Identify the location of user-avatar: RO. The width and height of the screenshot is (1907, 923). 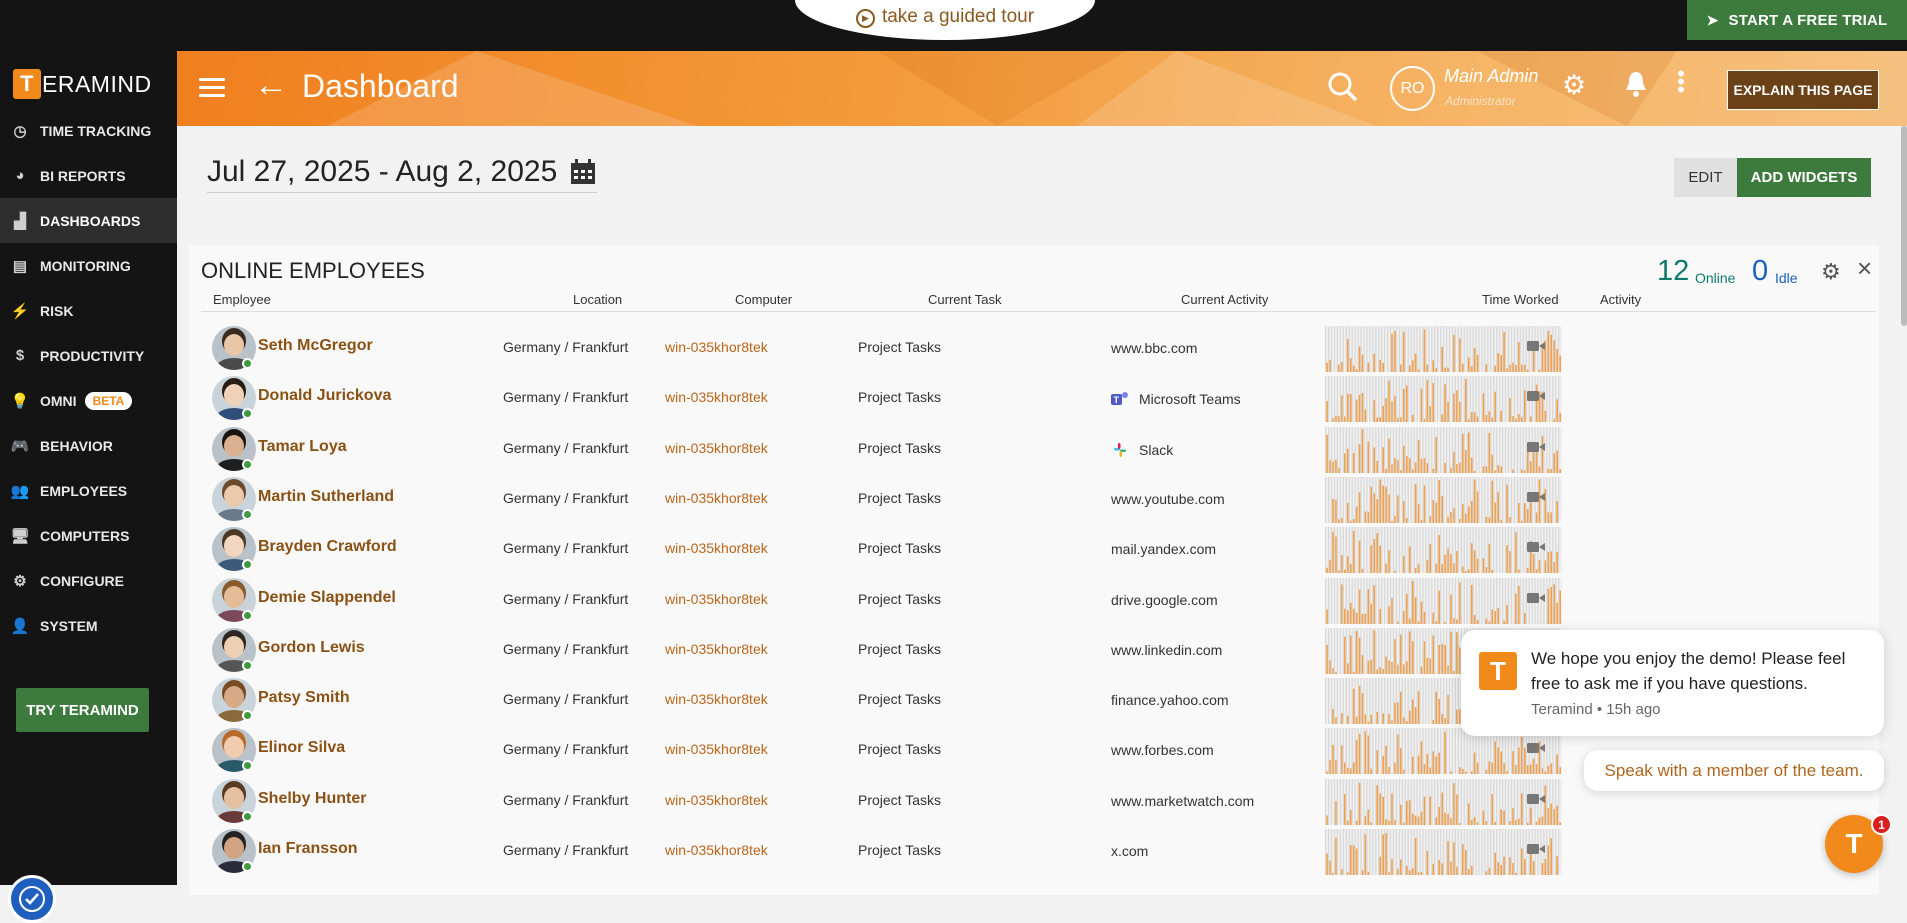
(1412, 88).